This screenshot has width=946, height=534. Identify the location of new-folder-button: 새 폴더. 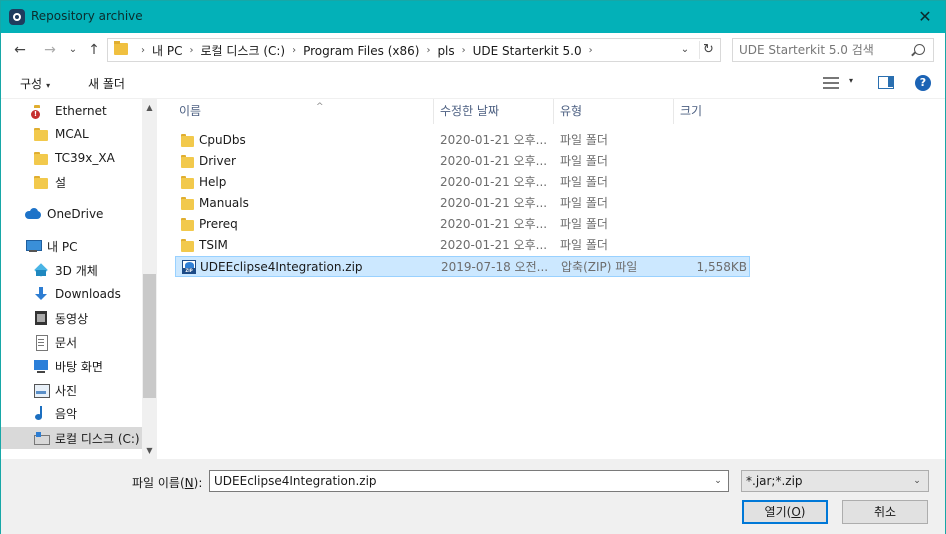
(106, 83).